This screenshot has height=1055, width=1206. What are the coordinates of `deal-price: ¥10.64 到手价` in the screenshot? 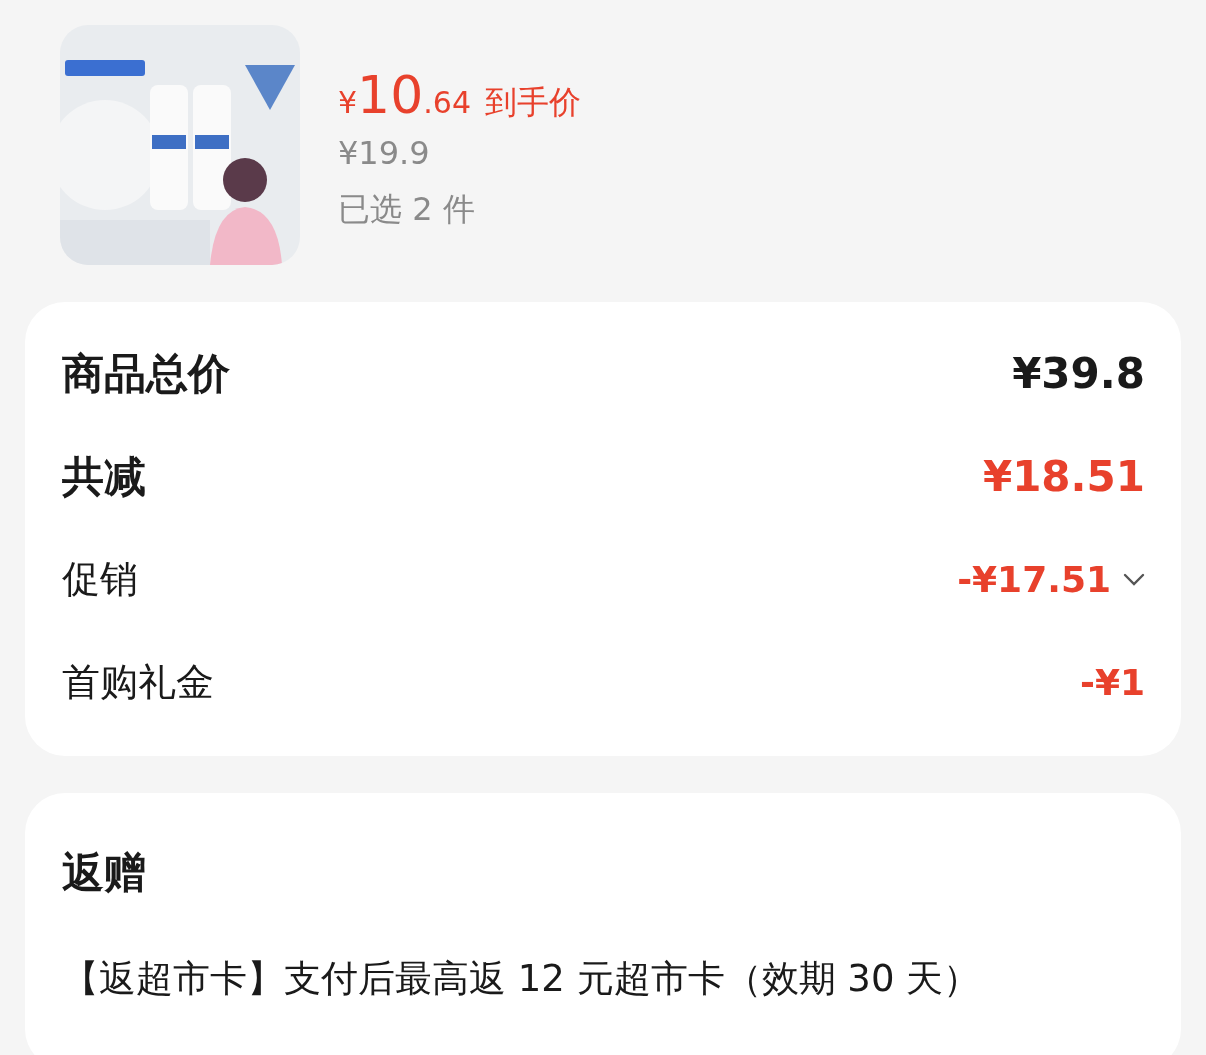 It's located at (459, 95).